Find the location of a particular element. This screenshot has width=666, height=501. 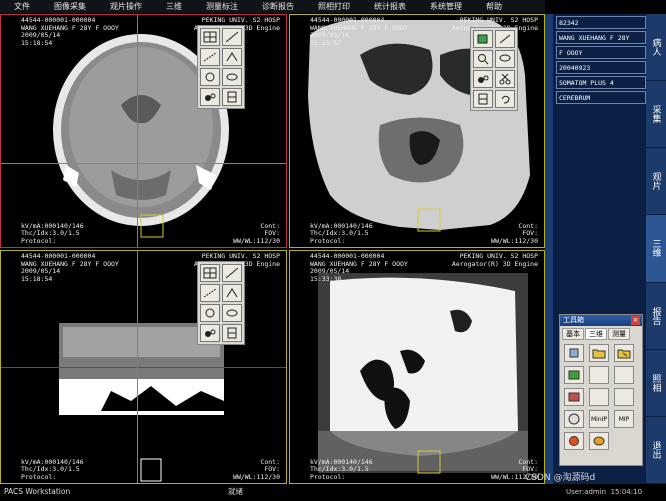

toolbox-grid: MinIP MIP is located at coordinates (601, 397).